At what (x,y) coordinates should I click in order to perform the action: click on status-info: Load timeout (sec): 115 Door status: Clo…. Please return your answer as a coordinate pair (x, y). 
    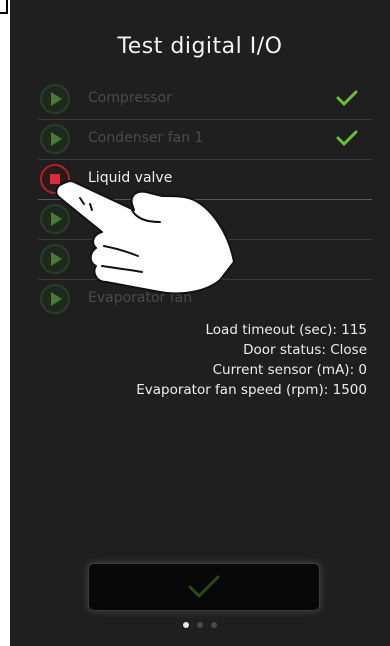
    Looking at the image, I should click on (251, 360).